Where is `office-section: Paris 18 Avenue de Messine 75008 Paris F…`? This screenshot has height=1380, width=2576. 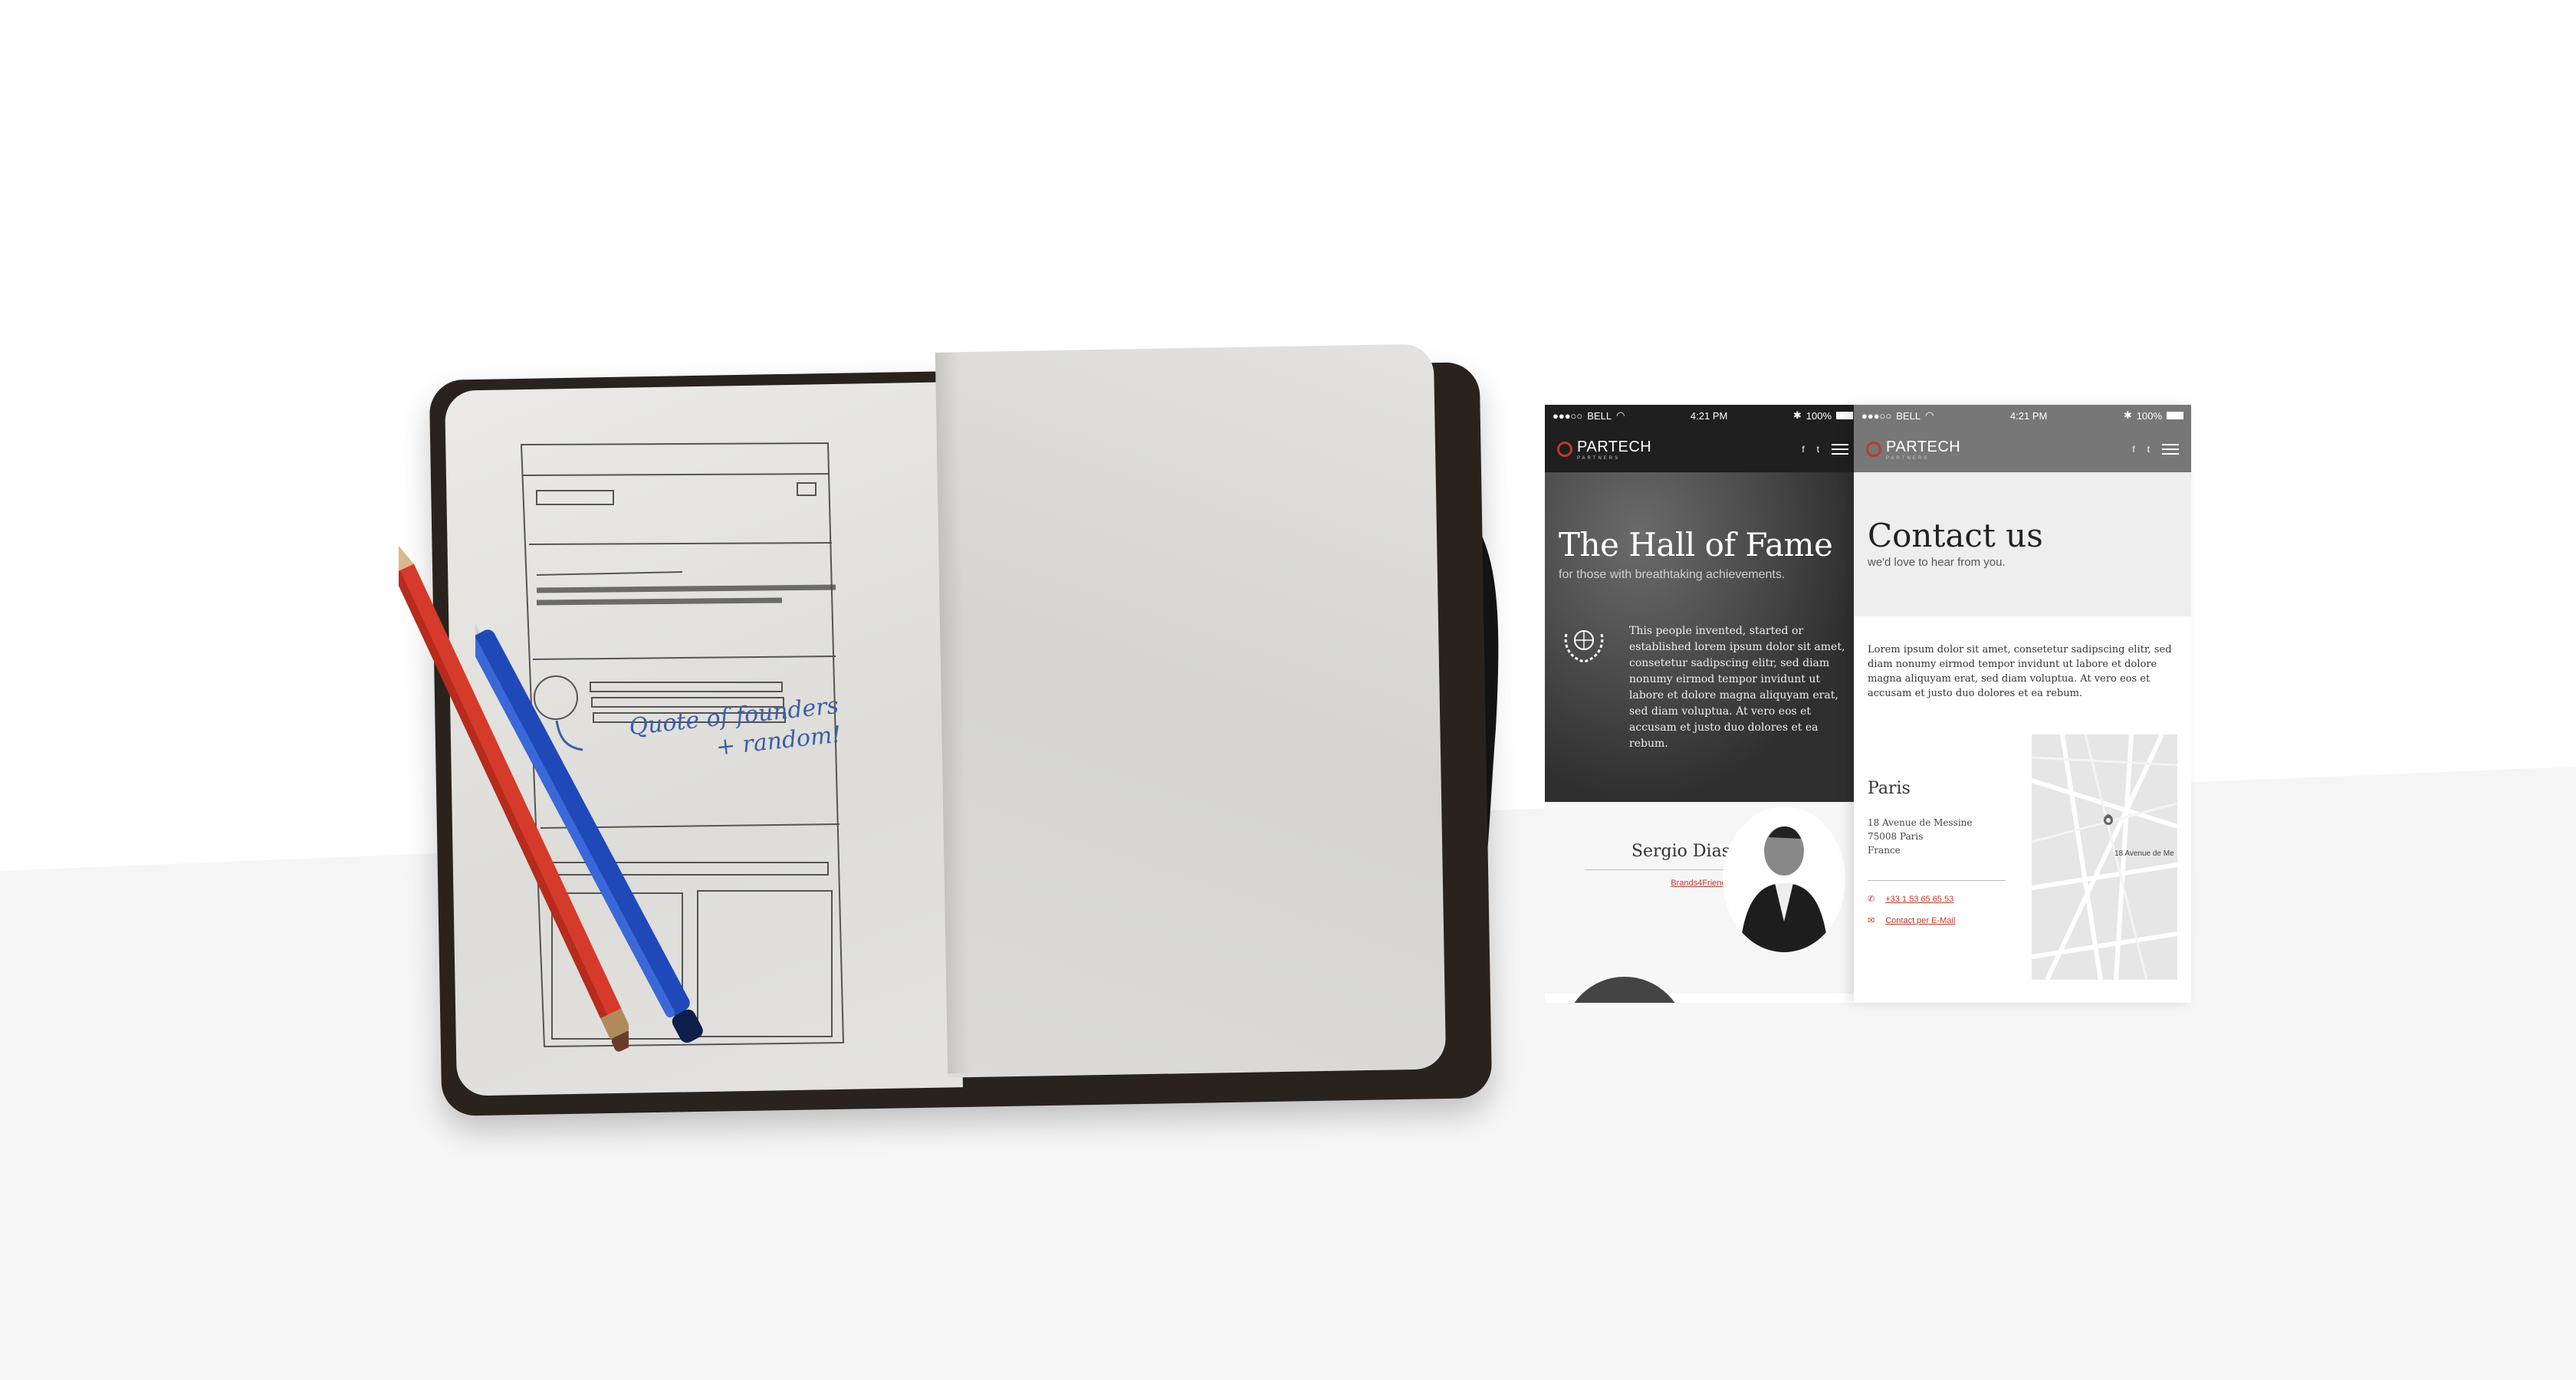
office-section: Paris 18 Avenue de Messine 75008 Paris F… is located at coordinates (2022, 857).